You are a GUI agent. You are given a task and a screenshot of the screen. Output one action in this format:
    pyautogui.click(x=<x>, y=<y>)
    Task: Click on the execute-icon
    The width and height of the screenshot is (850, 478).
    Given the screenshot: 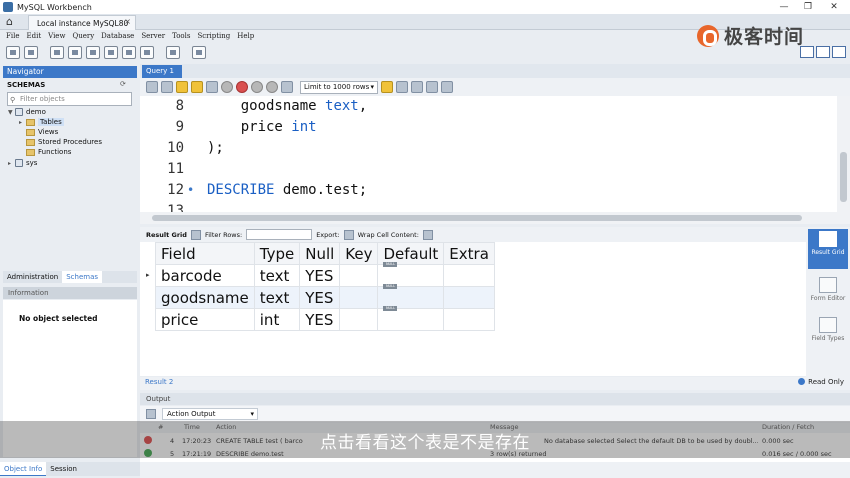 What is the action you would take?
    pyautogui.click(x=182, y=87)
    